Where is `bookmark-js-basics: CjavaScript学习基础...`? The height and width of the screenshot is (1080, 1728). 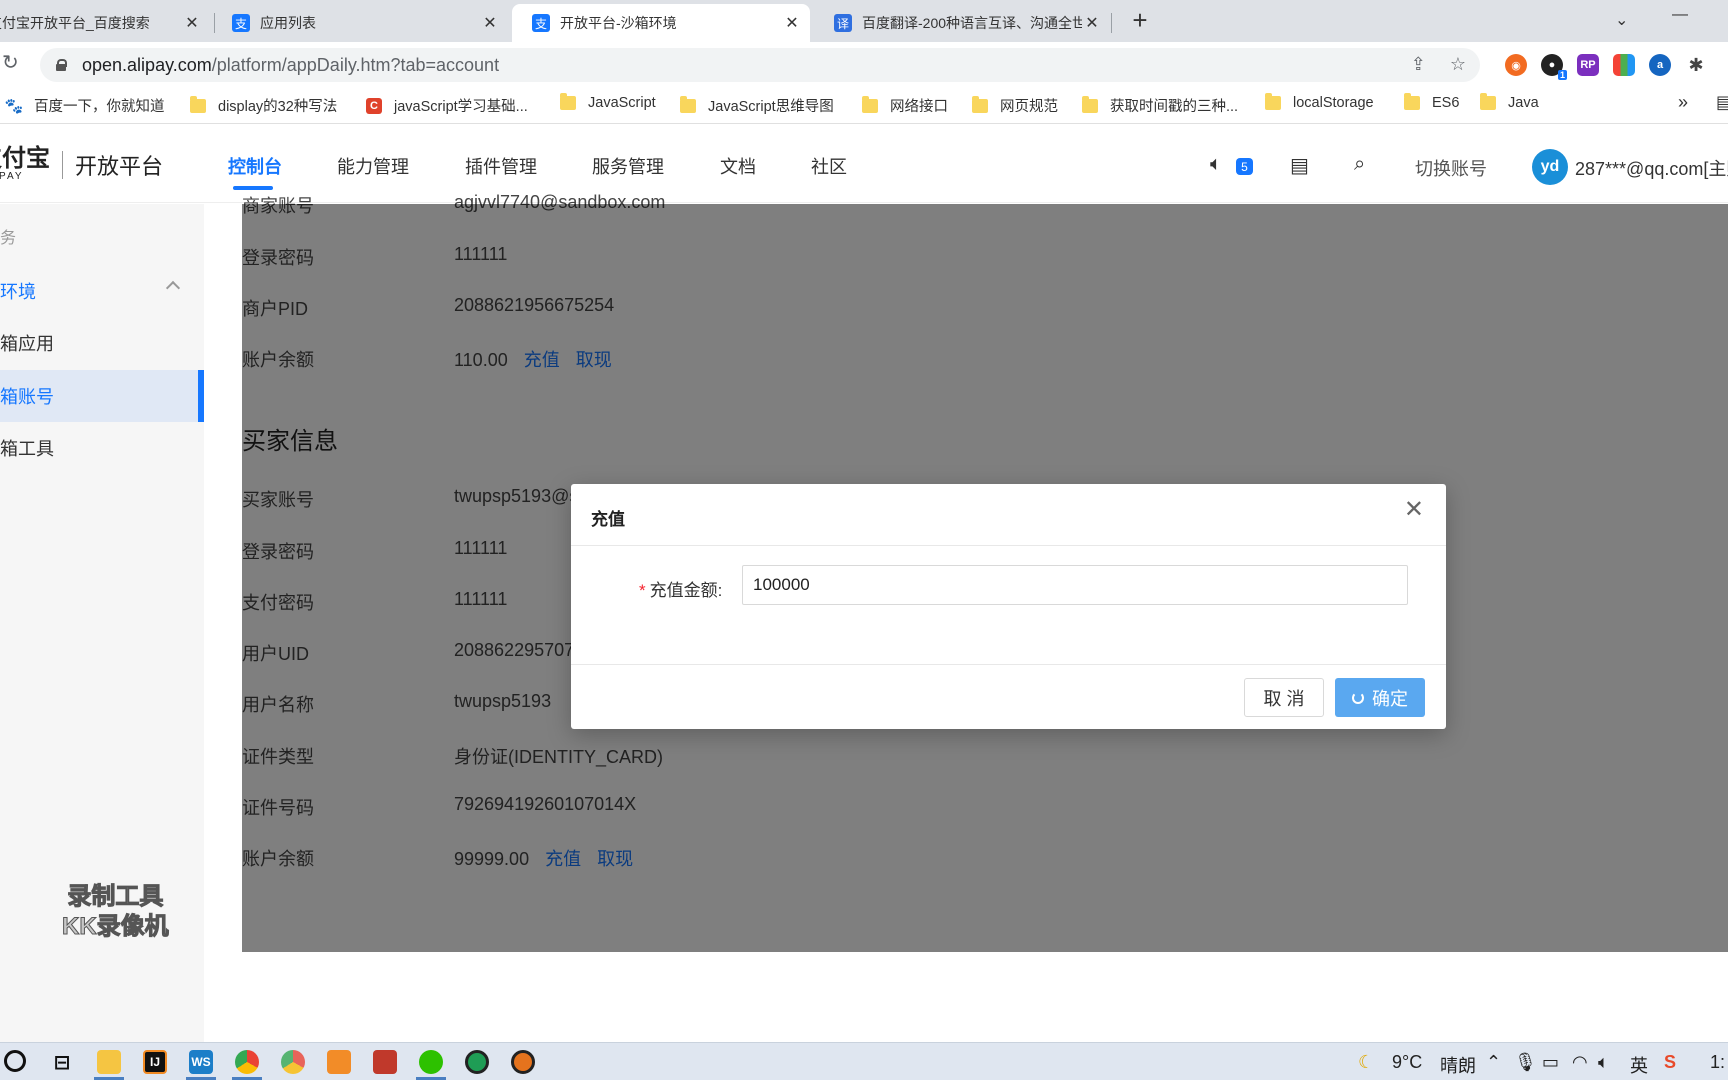 bookmark-js-basics: CjavaScript学习基础... is located at coordinates (447, 105).